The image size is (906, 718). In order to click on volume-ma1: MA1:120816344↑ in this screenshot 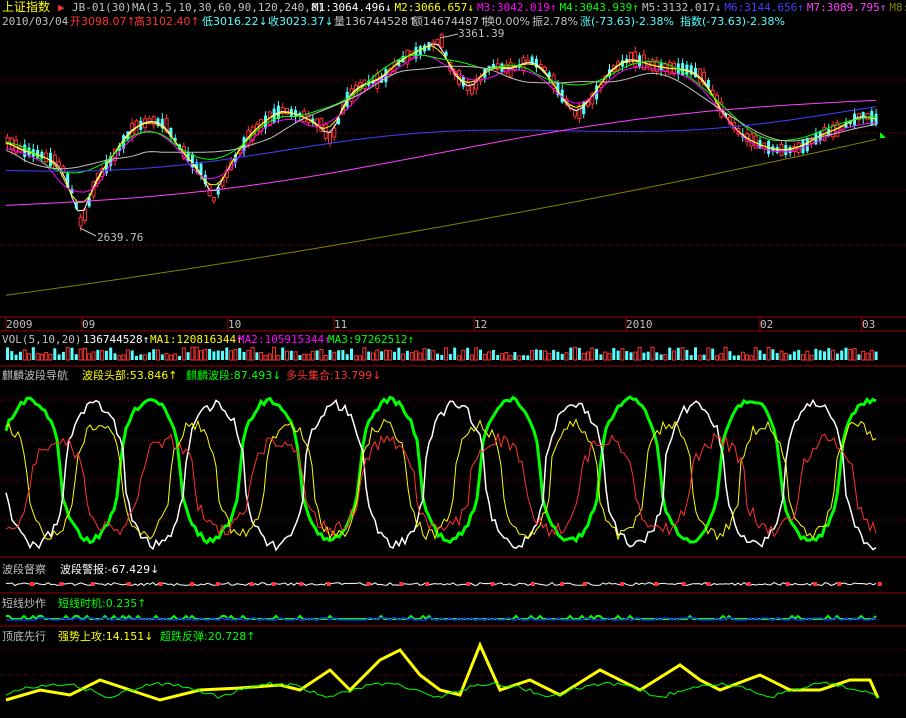, I will do `click(196, 339)`.